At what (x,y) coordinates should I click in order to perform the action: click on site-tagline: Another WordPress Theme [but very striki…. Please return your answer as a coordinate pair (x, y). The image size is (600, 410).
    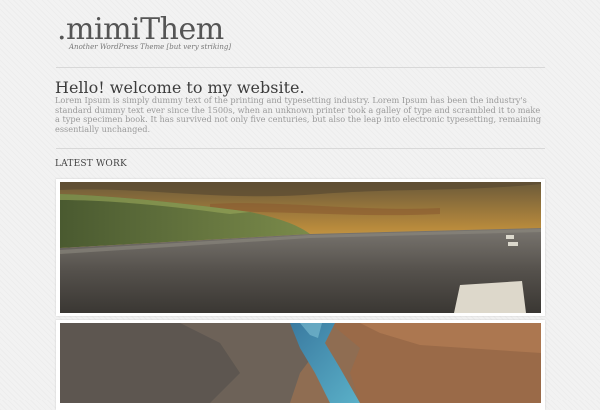
    Looking at the image, I should click on (150, 47).